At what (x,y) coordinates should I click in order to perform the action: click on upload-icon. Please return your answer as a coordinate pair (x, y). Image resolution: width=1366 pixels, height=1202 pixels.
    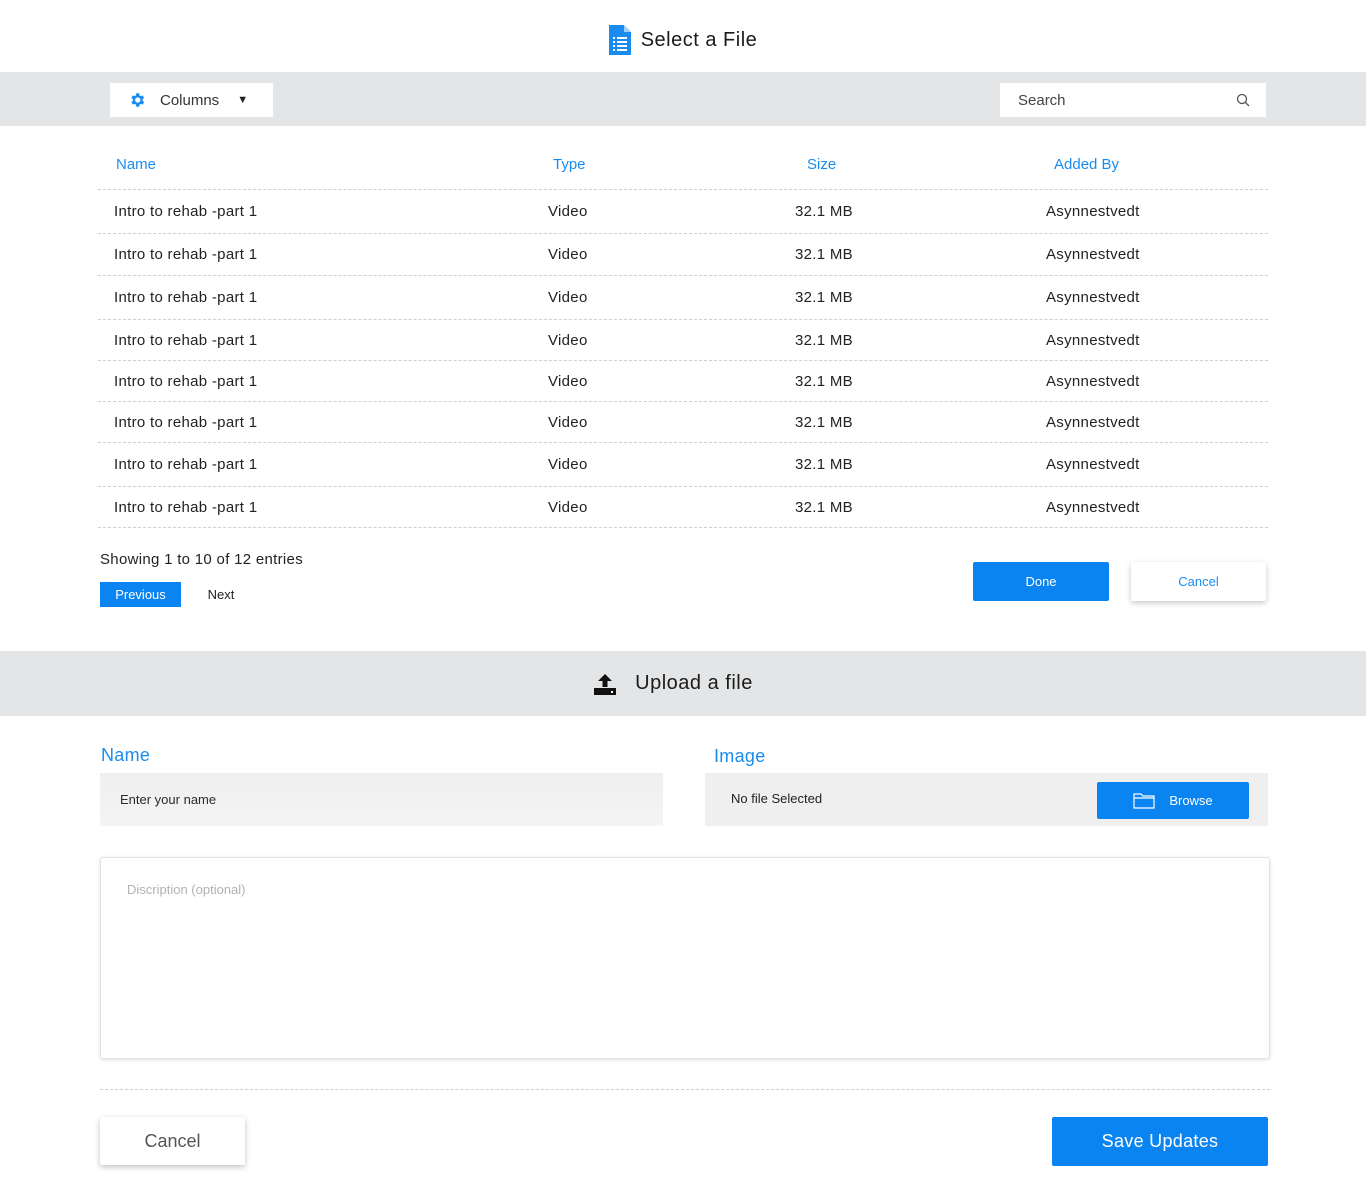
    Looking at the image, I should click on (605, 684).